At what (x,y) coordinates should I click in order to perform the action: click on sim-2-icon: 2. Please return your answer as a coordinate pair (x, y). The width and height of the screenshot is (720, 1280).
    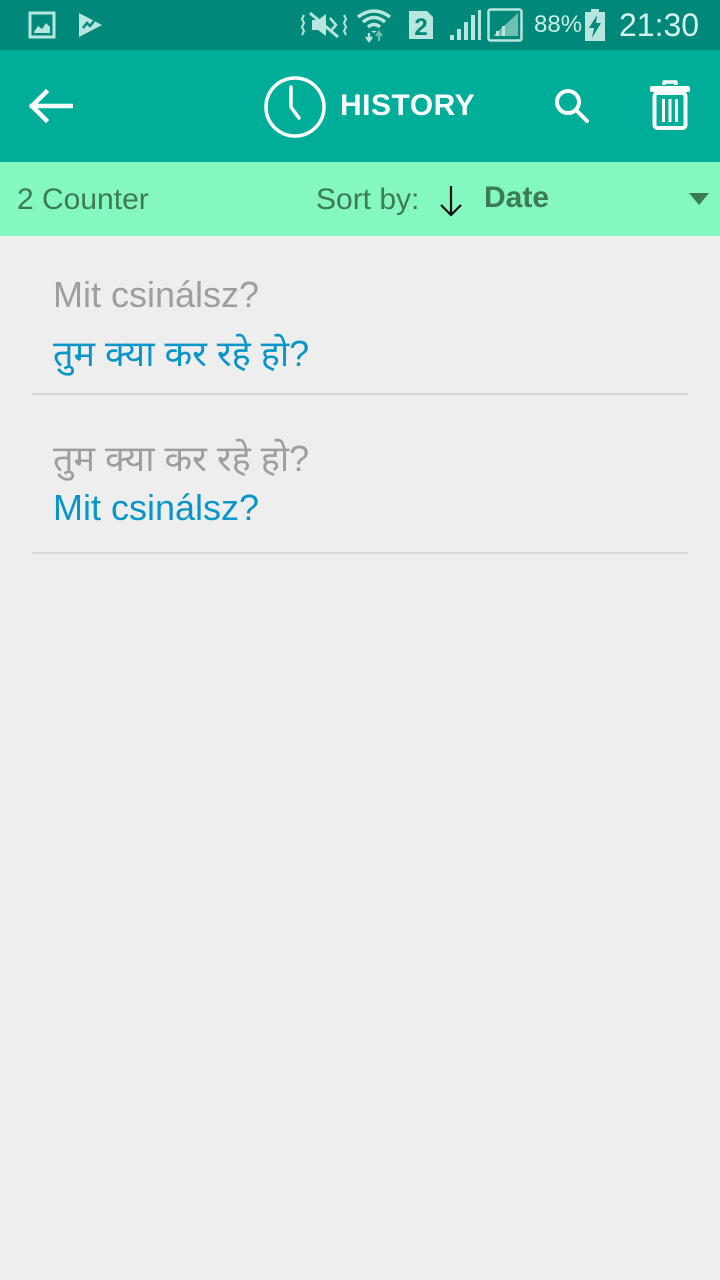
    Looking at the image, I should click on (421, 25).